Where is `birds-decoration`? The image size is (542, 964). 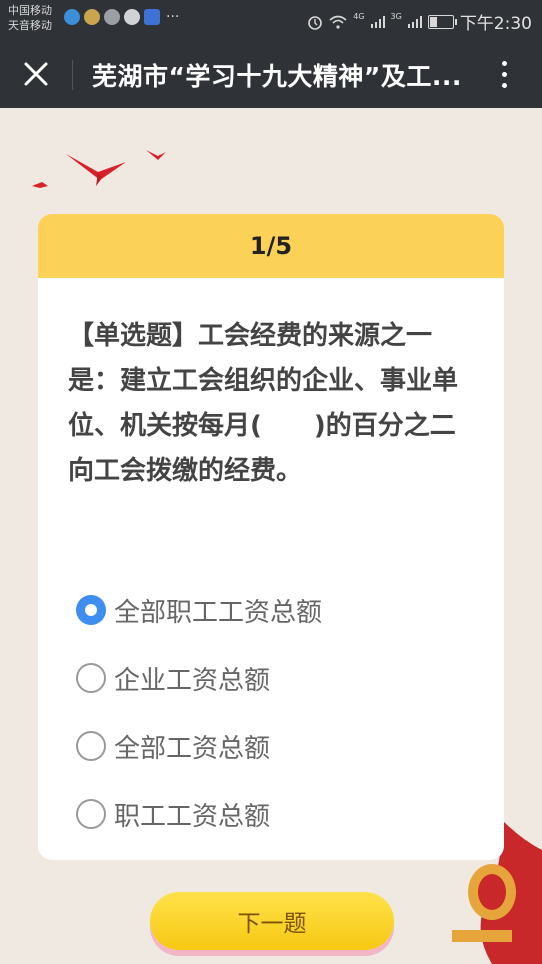 birds-decoration is located at coordinates (99, 169).